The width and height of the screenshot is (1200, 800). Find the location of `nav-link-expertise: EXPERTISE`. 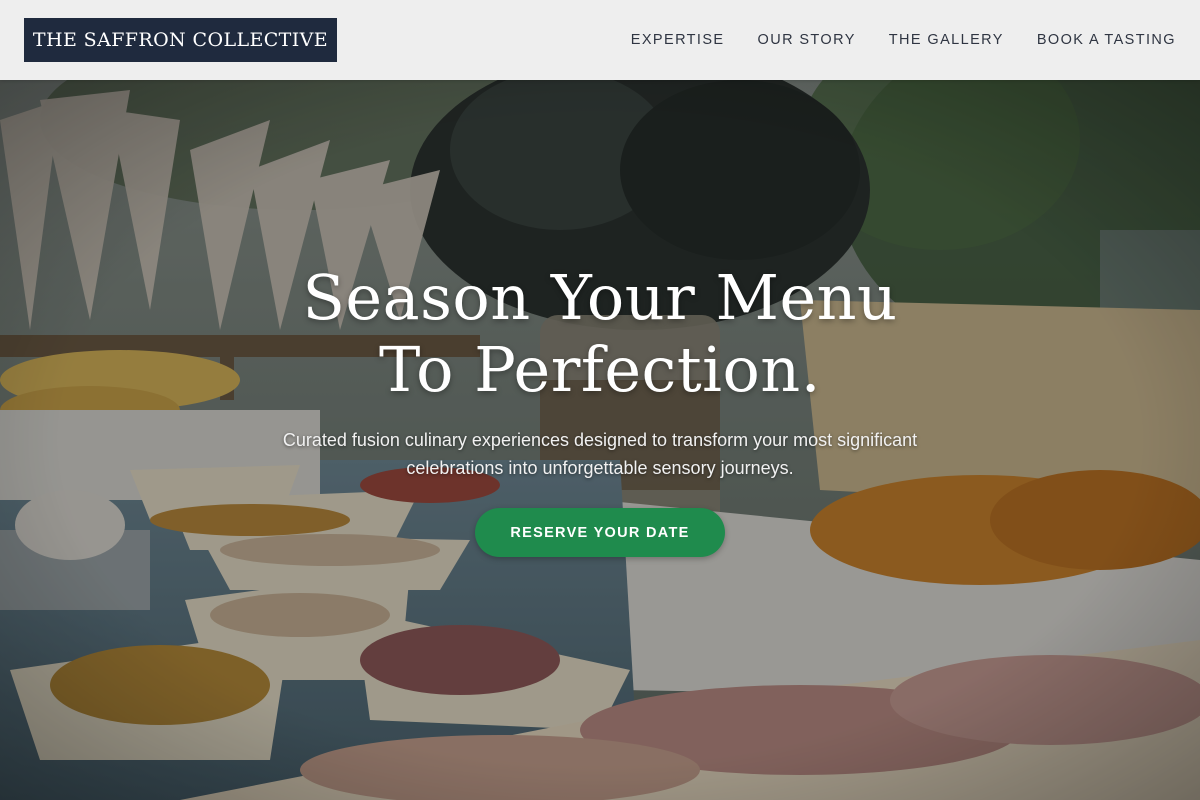

nav-link-expertise: EXPERTISE is located at coordinates (678, 40).